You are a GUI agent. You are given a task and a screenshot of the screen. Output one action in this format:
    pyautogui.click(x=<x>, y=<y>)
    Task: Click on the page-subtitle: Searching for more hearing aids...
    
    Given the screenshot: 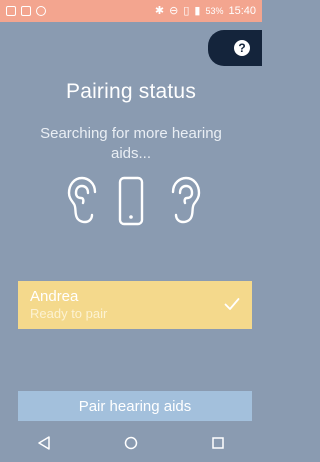 What is the action you would take?
    pyautogui.click(x=131, y=143)
    